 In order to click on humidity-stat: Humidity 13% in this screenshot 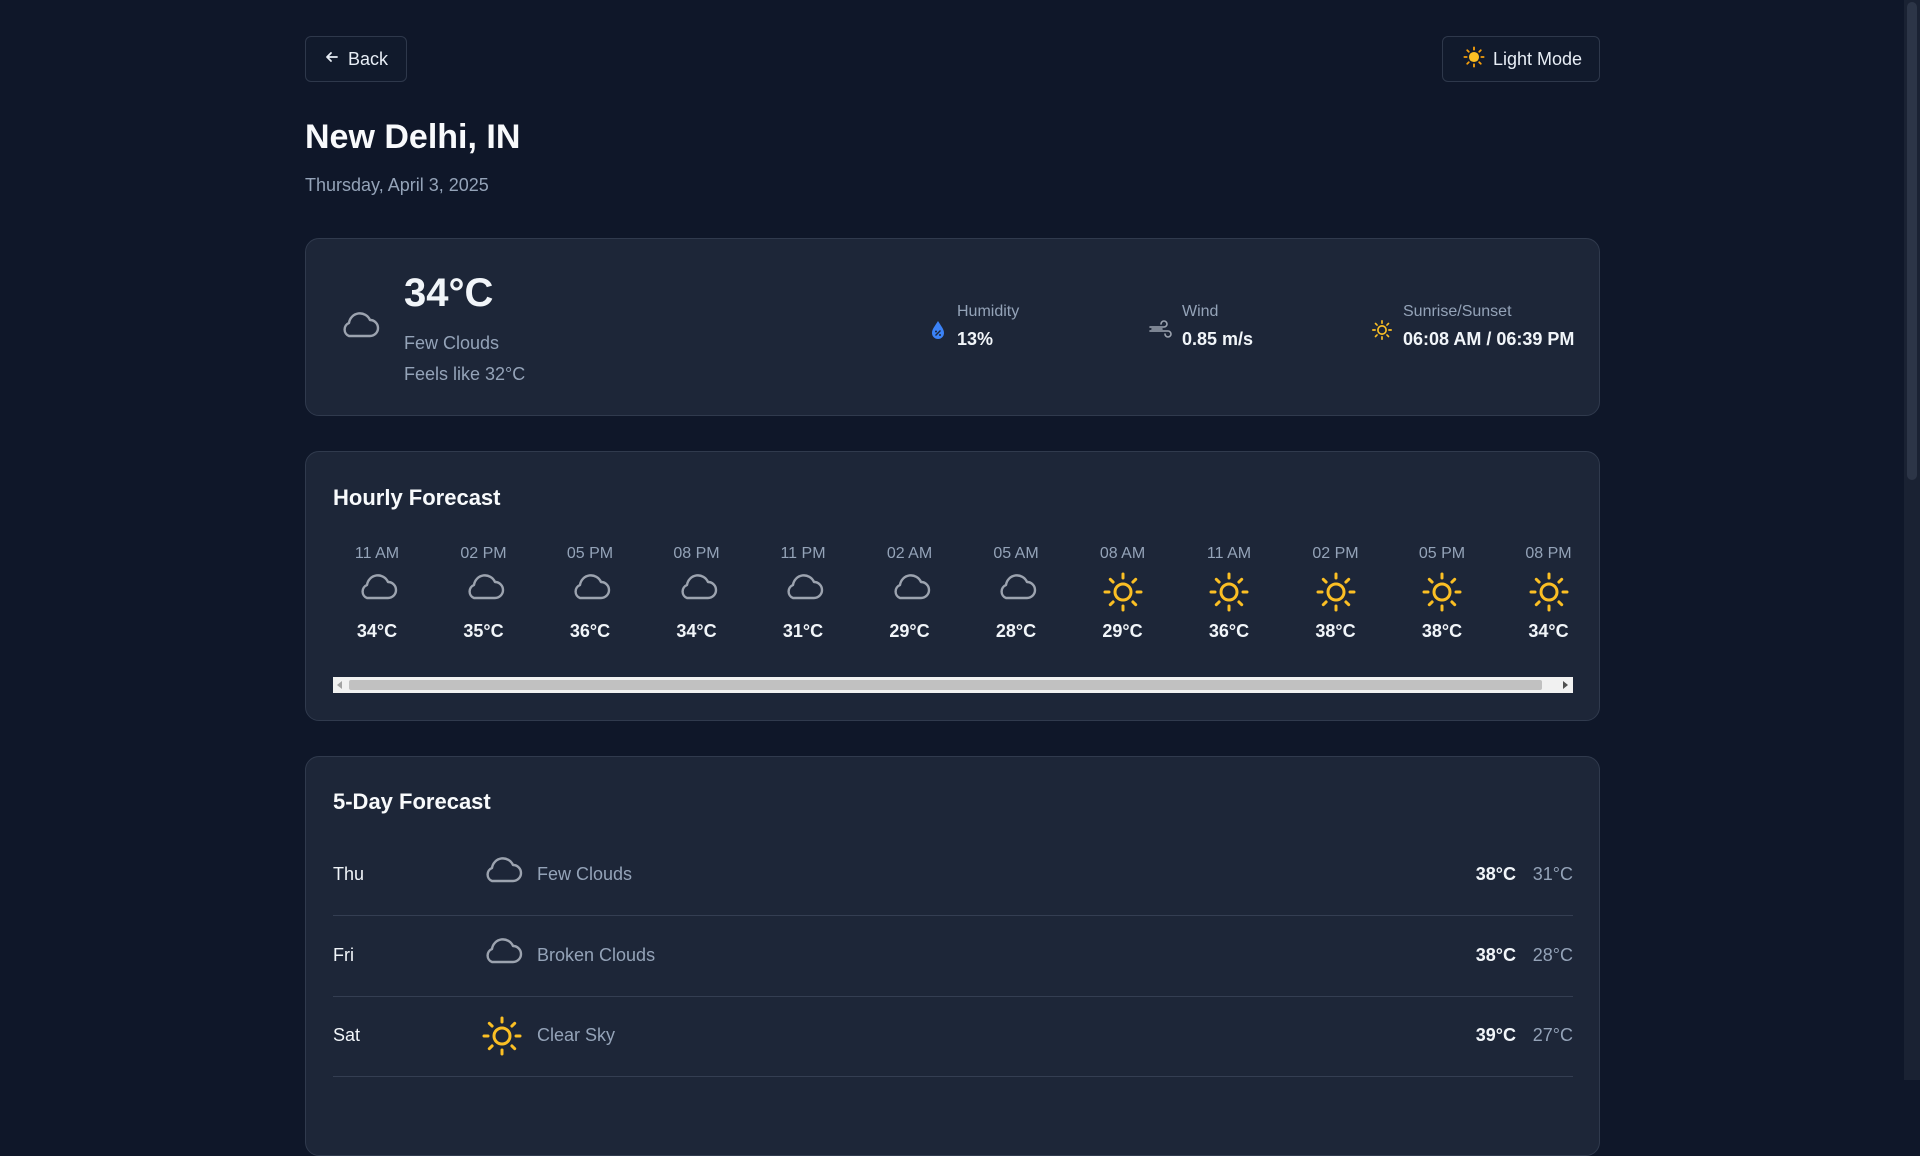, I will do `click(974, 326)`.